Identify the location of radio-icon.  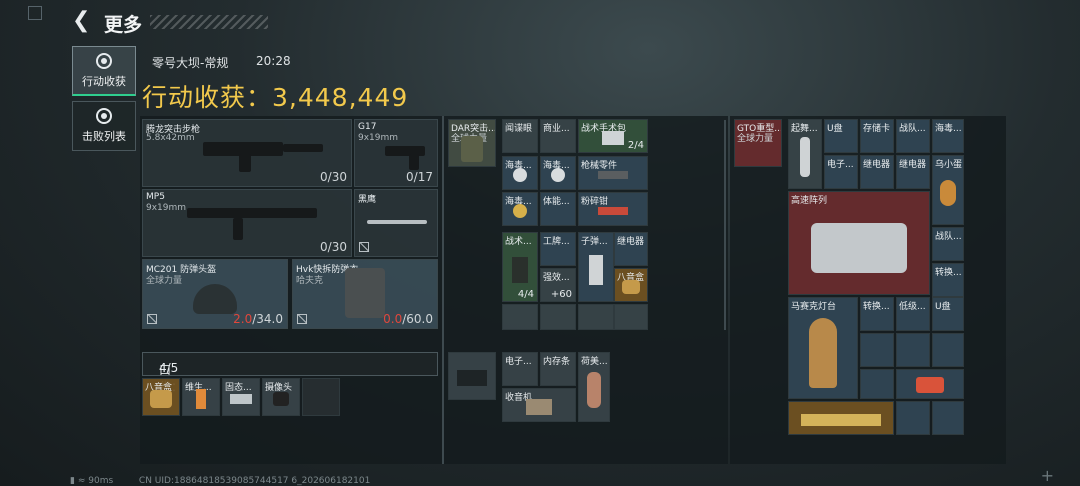
(539, 406).